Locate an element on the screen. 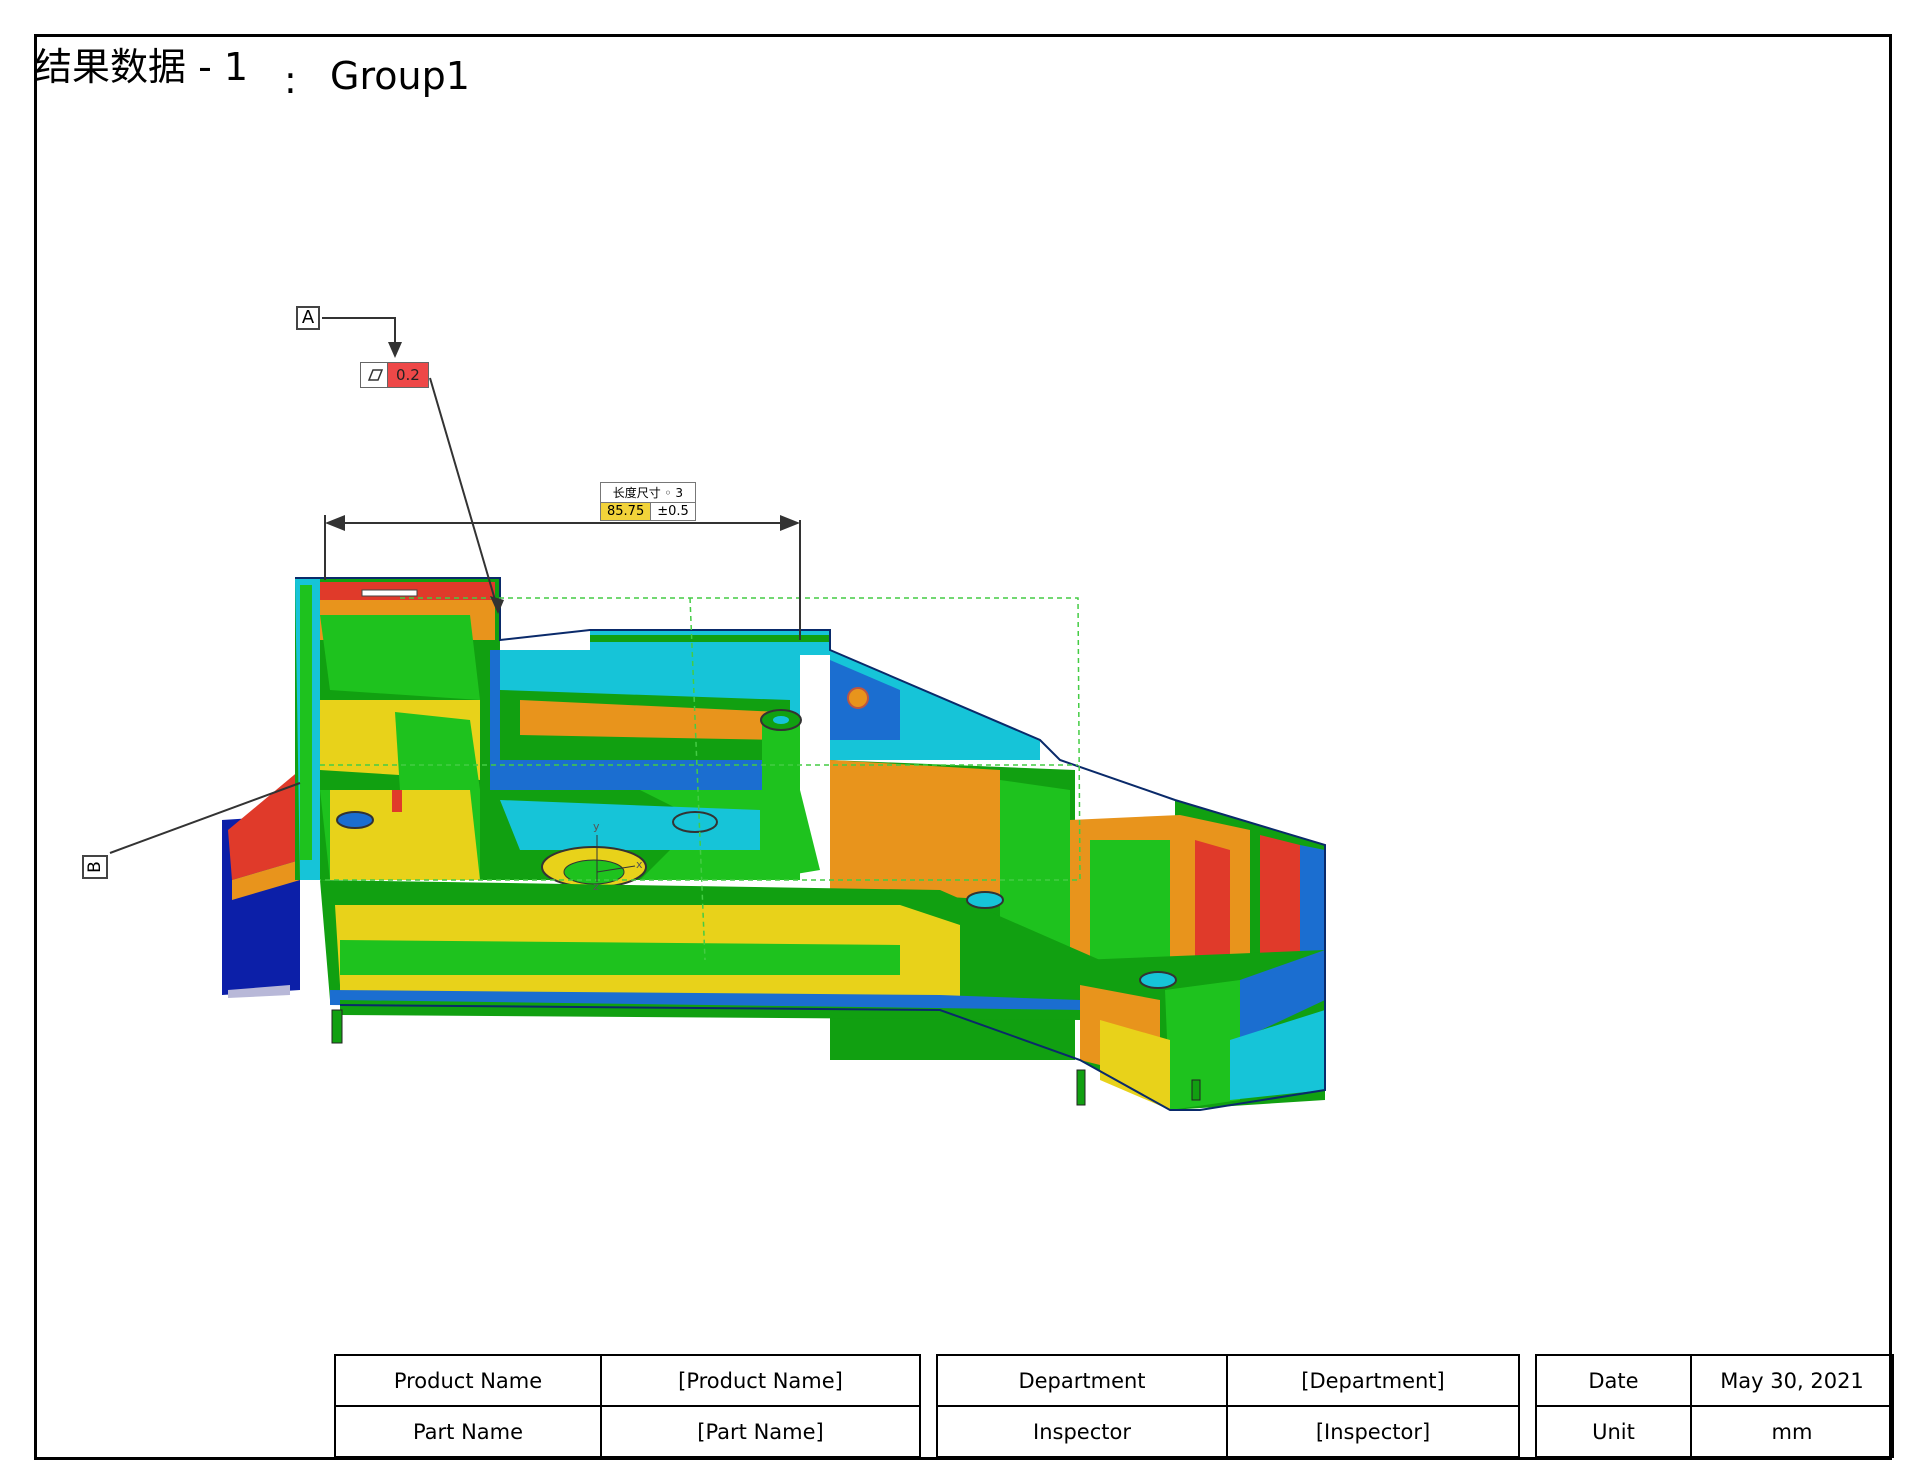  dimension-callout: 长度尺寸 ◦ 3 85.75 ±0.5 is located at coordinates (648, 501).